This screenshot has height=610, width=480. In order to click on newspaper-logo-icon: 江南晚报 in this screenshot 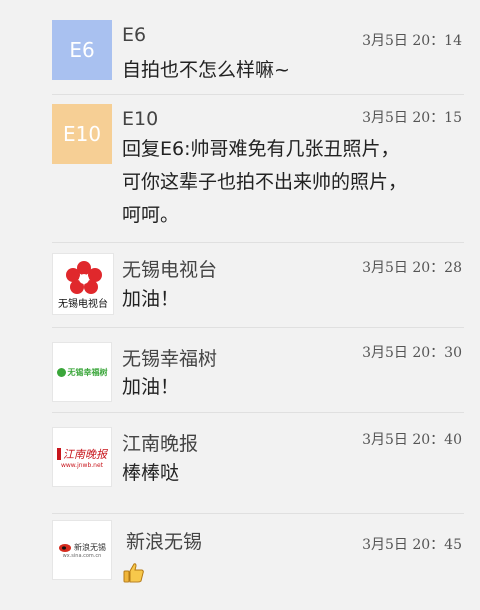, I will do `click(82, 454)`.